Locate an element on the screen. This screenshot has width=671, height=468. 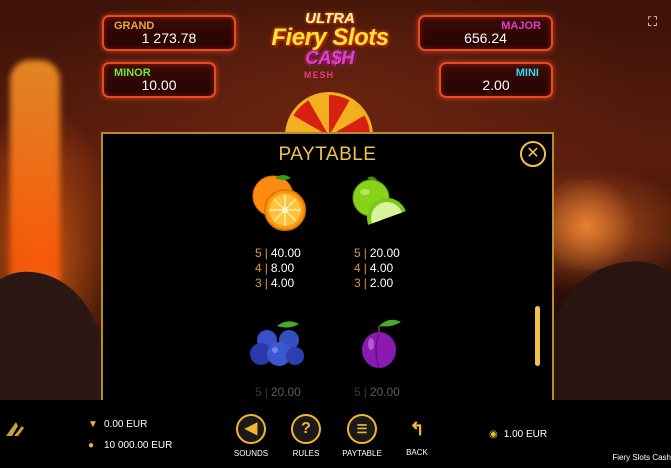
sounds-button: ◀ SOUNDS is located at coordinates (251, 436).